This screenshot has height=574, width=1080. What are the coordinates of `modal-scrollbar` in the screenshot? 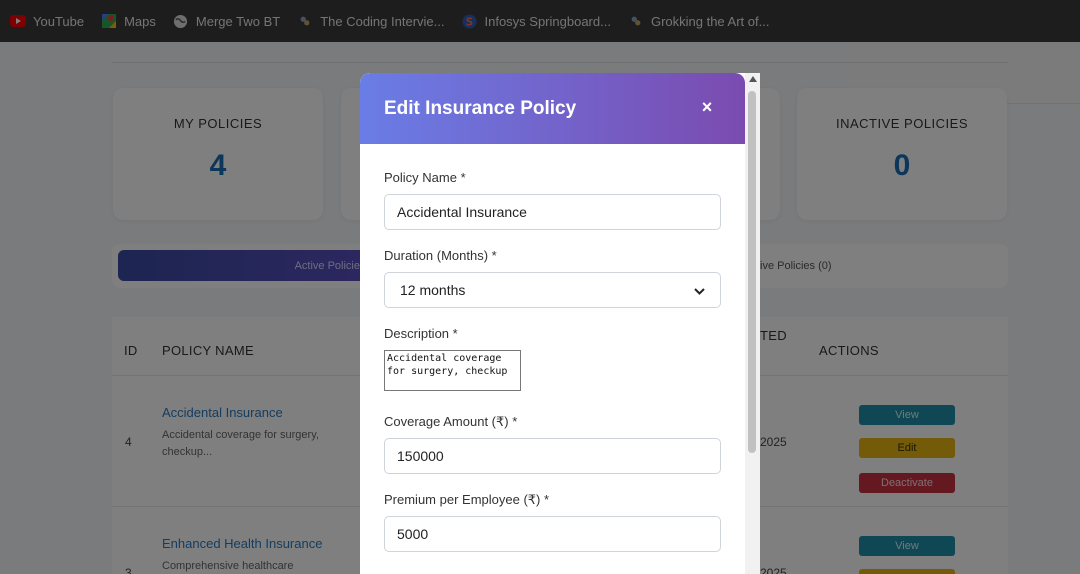 It's located at (752, 323).